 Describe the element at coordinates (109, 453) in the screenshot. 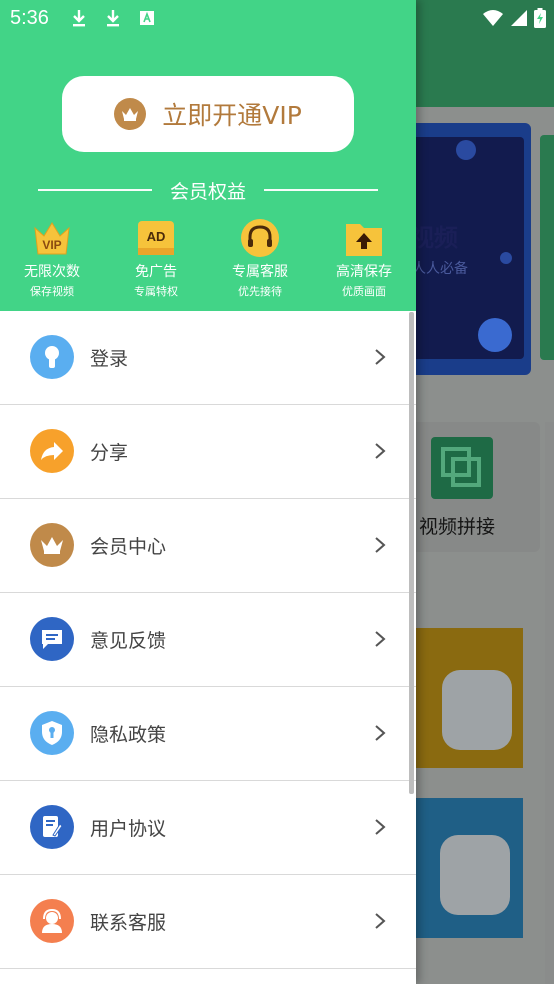

I see `menu-item-label: 分享` at that location.